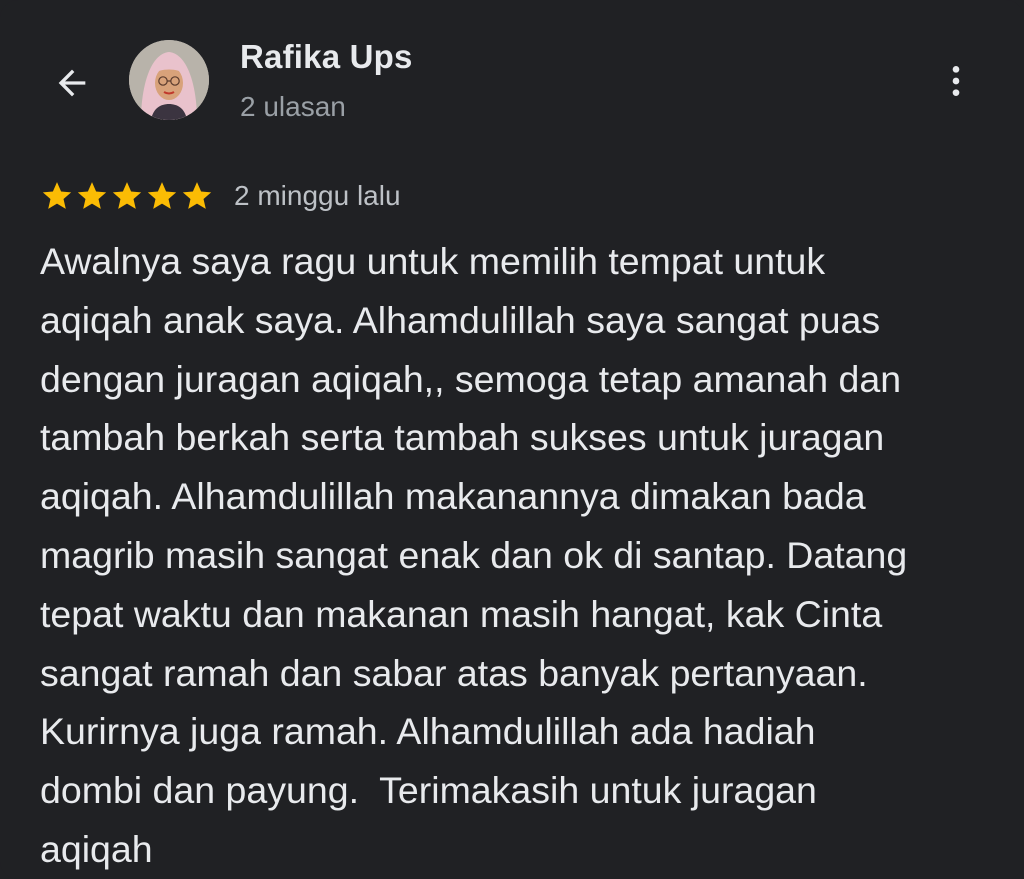 The image size is (1024, 879). Describe the element at coordinates (317, 195) in the screenshot. I see `review-time: 2 minggu lalu` at that location.